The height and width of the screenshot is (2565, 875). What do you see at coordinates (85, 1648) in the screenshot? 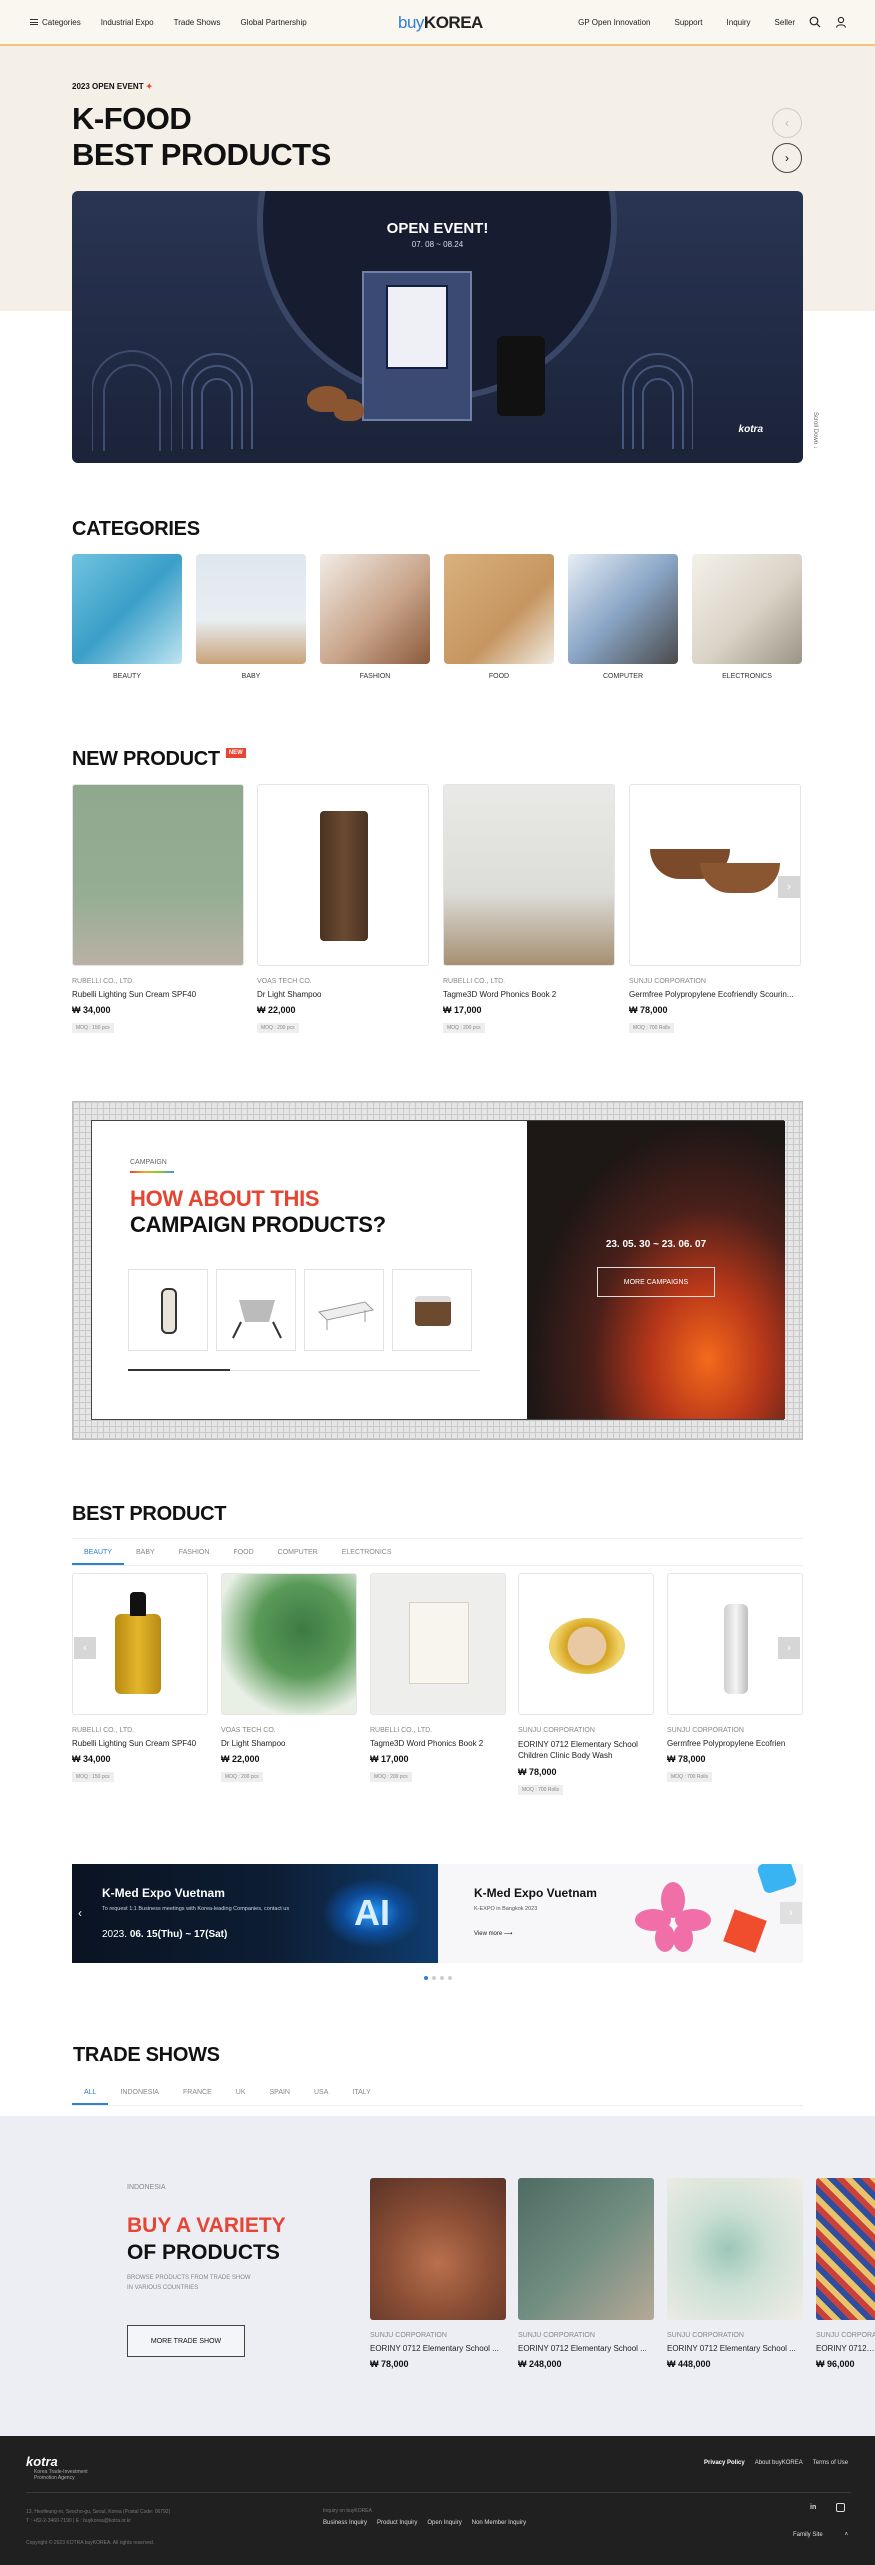
I see `best-product-prev-button: ‹` at bounding box center [85, 1648].